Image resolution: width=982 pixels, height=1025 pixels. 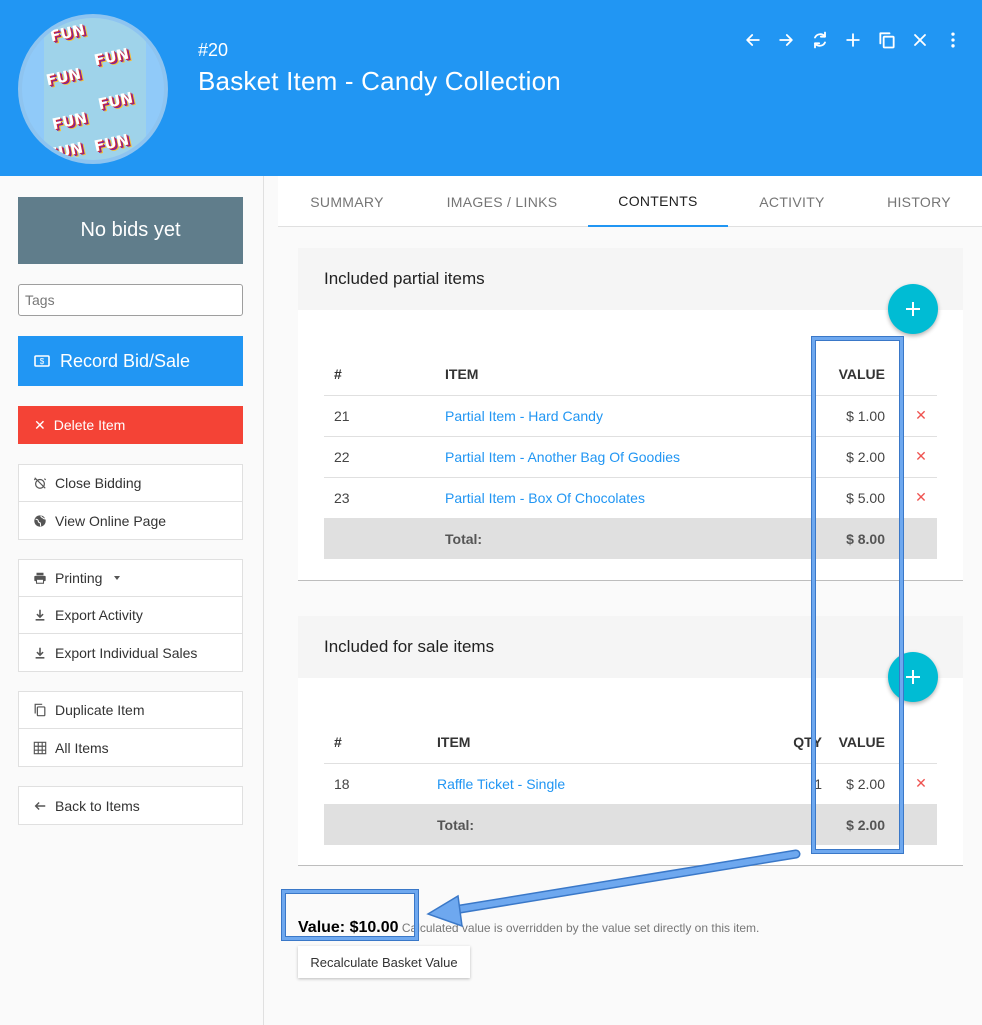 I want to click on annotation-arrow, so click(x=613, y=888).